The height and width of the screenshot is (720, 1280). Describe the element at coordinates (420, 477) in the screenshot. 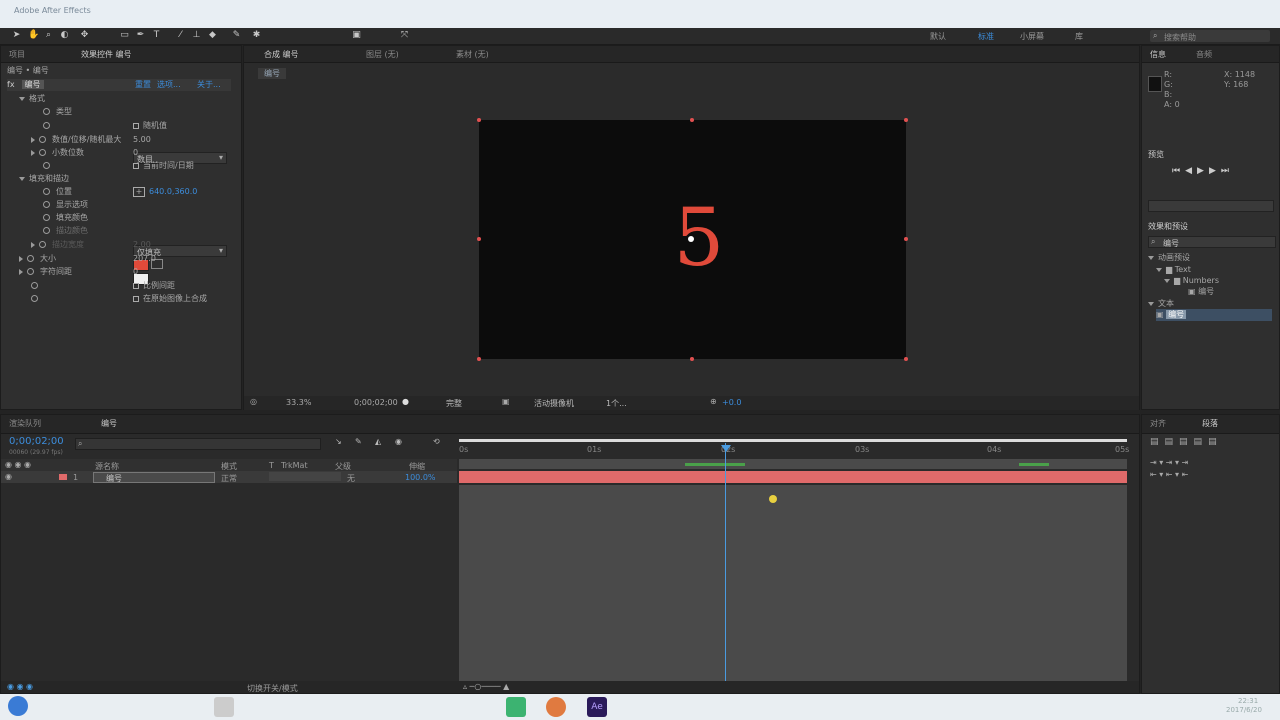

I see `layer-stretch: 100.0%` at that location.